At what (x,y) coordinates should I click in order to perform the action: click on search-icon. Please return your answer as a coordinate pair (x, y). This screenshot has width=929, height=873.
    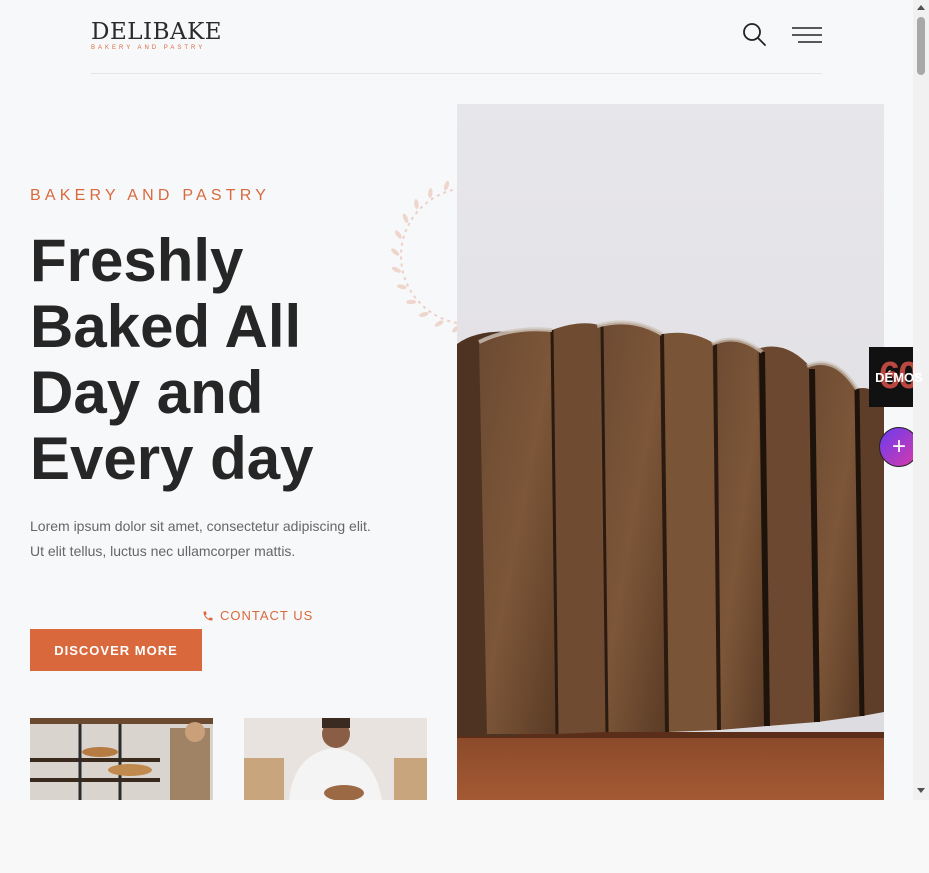
    Looking at the image, I should click on (754, 34).